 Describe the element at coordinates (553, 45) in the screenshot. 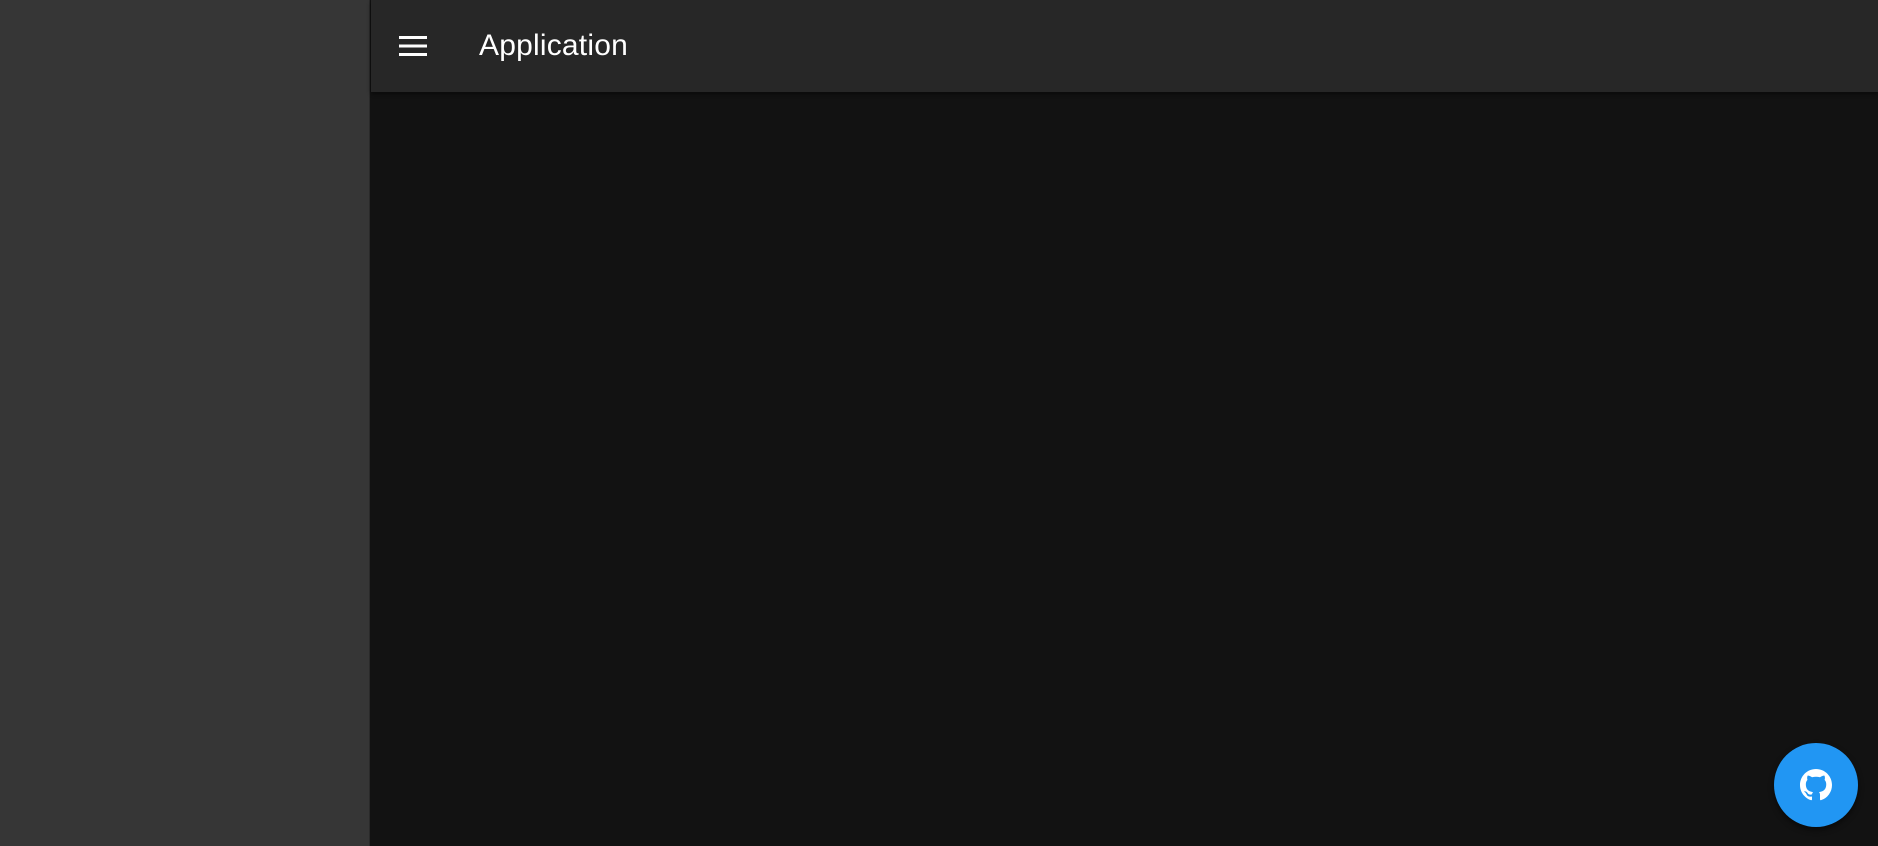

I see `app-title: Application` at that location.